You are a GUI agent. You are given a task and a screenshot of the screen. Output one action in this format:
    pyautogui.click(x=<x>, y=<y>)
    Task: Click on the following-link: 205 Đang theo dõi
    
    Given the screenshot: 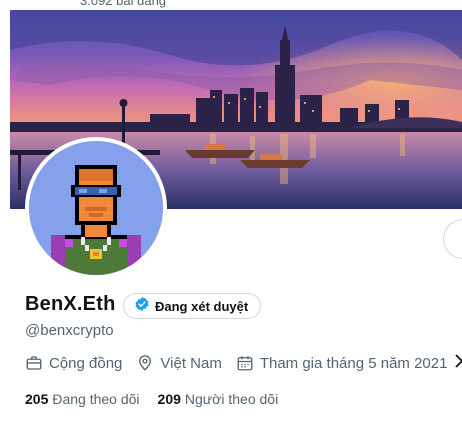 What is the action you would take?
    pyautogui.click(x=82, y=399)
    